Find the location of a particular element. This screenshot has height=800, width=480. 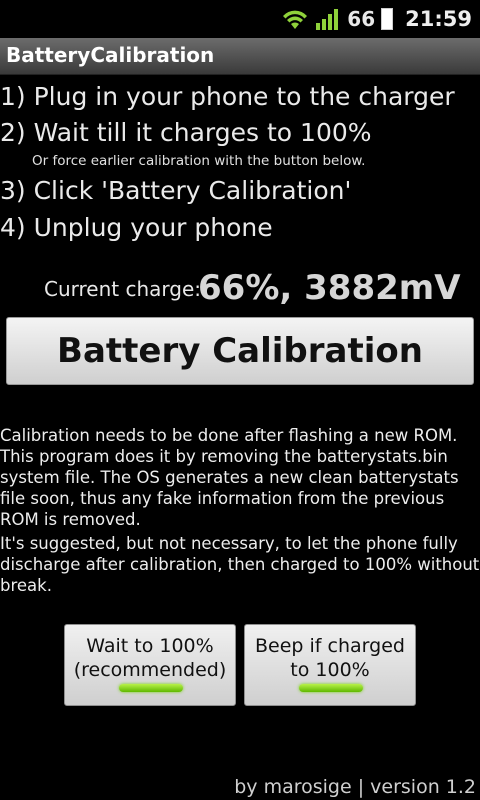

wait-to-100-toggle: Wait to 100% (recommended) is located at coordinates (150, 665).